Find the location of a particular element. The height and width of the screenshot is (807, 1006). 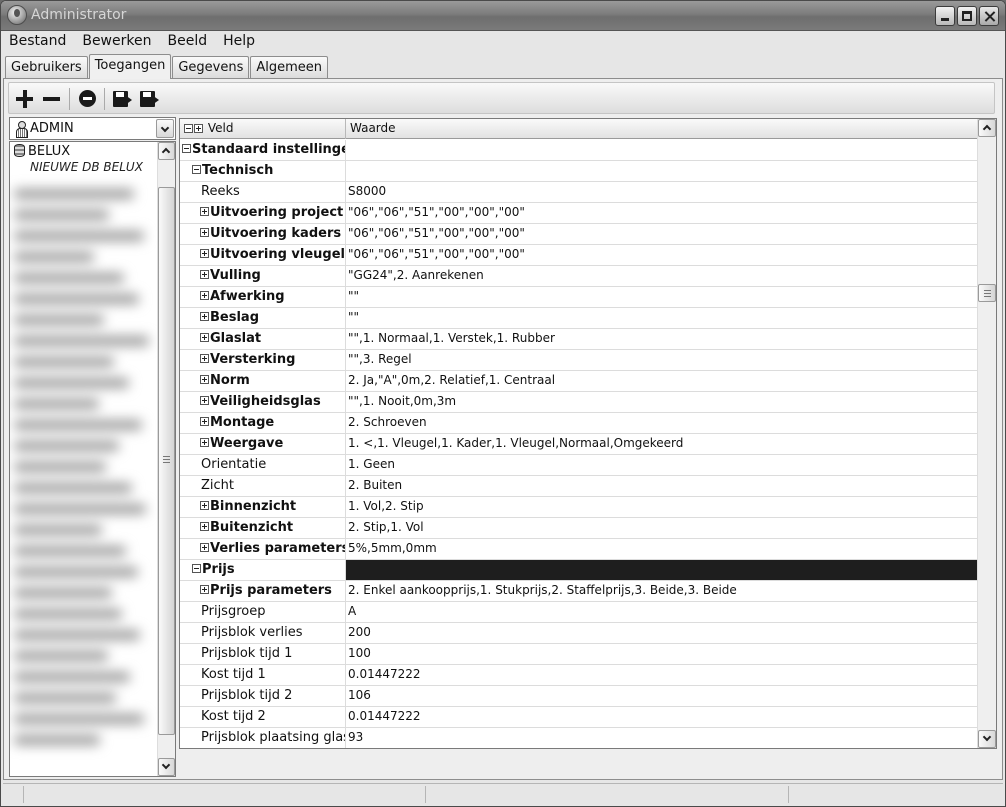

field-name-cell: Technisch is located at coordinates (263, 171).